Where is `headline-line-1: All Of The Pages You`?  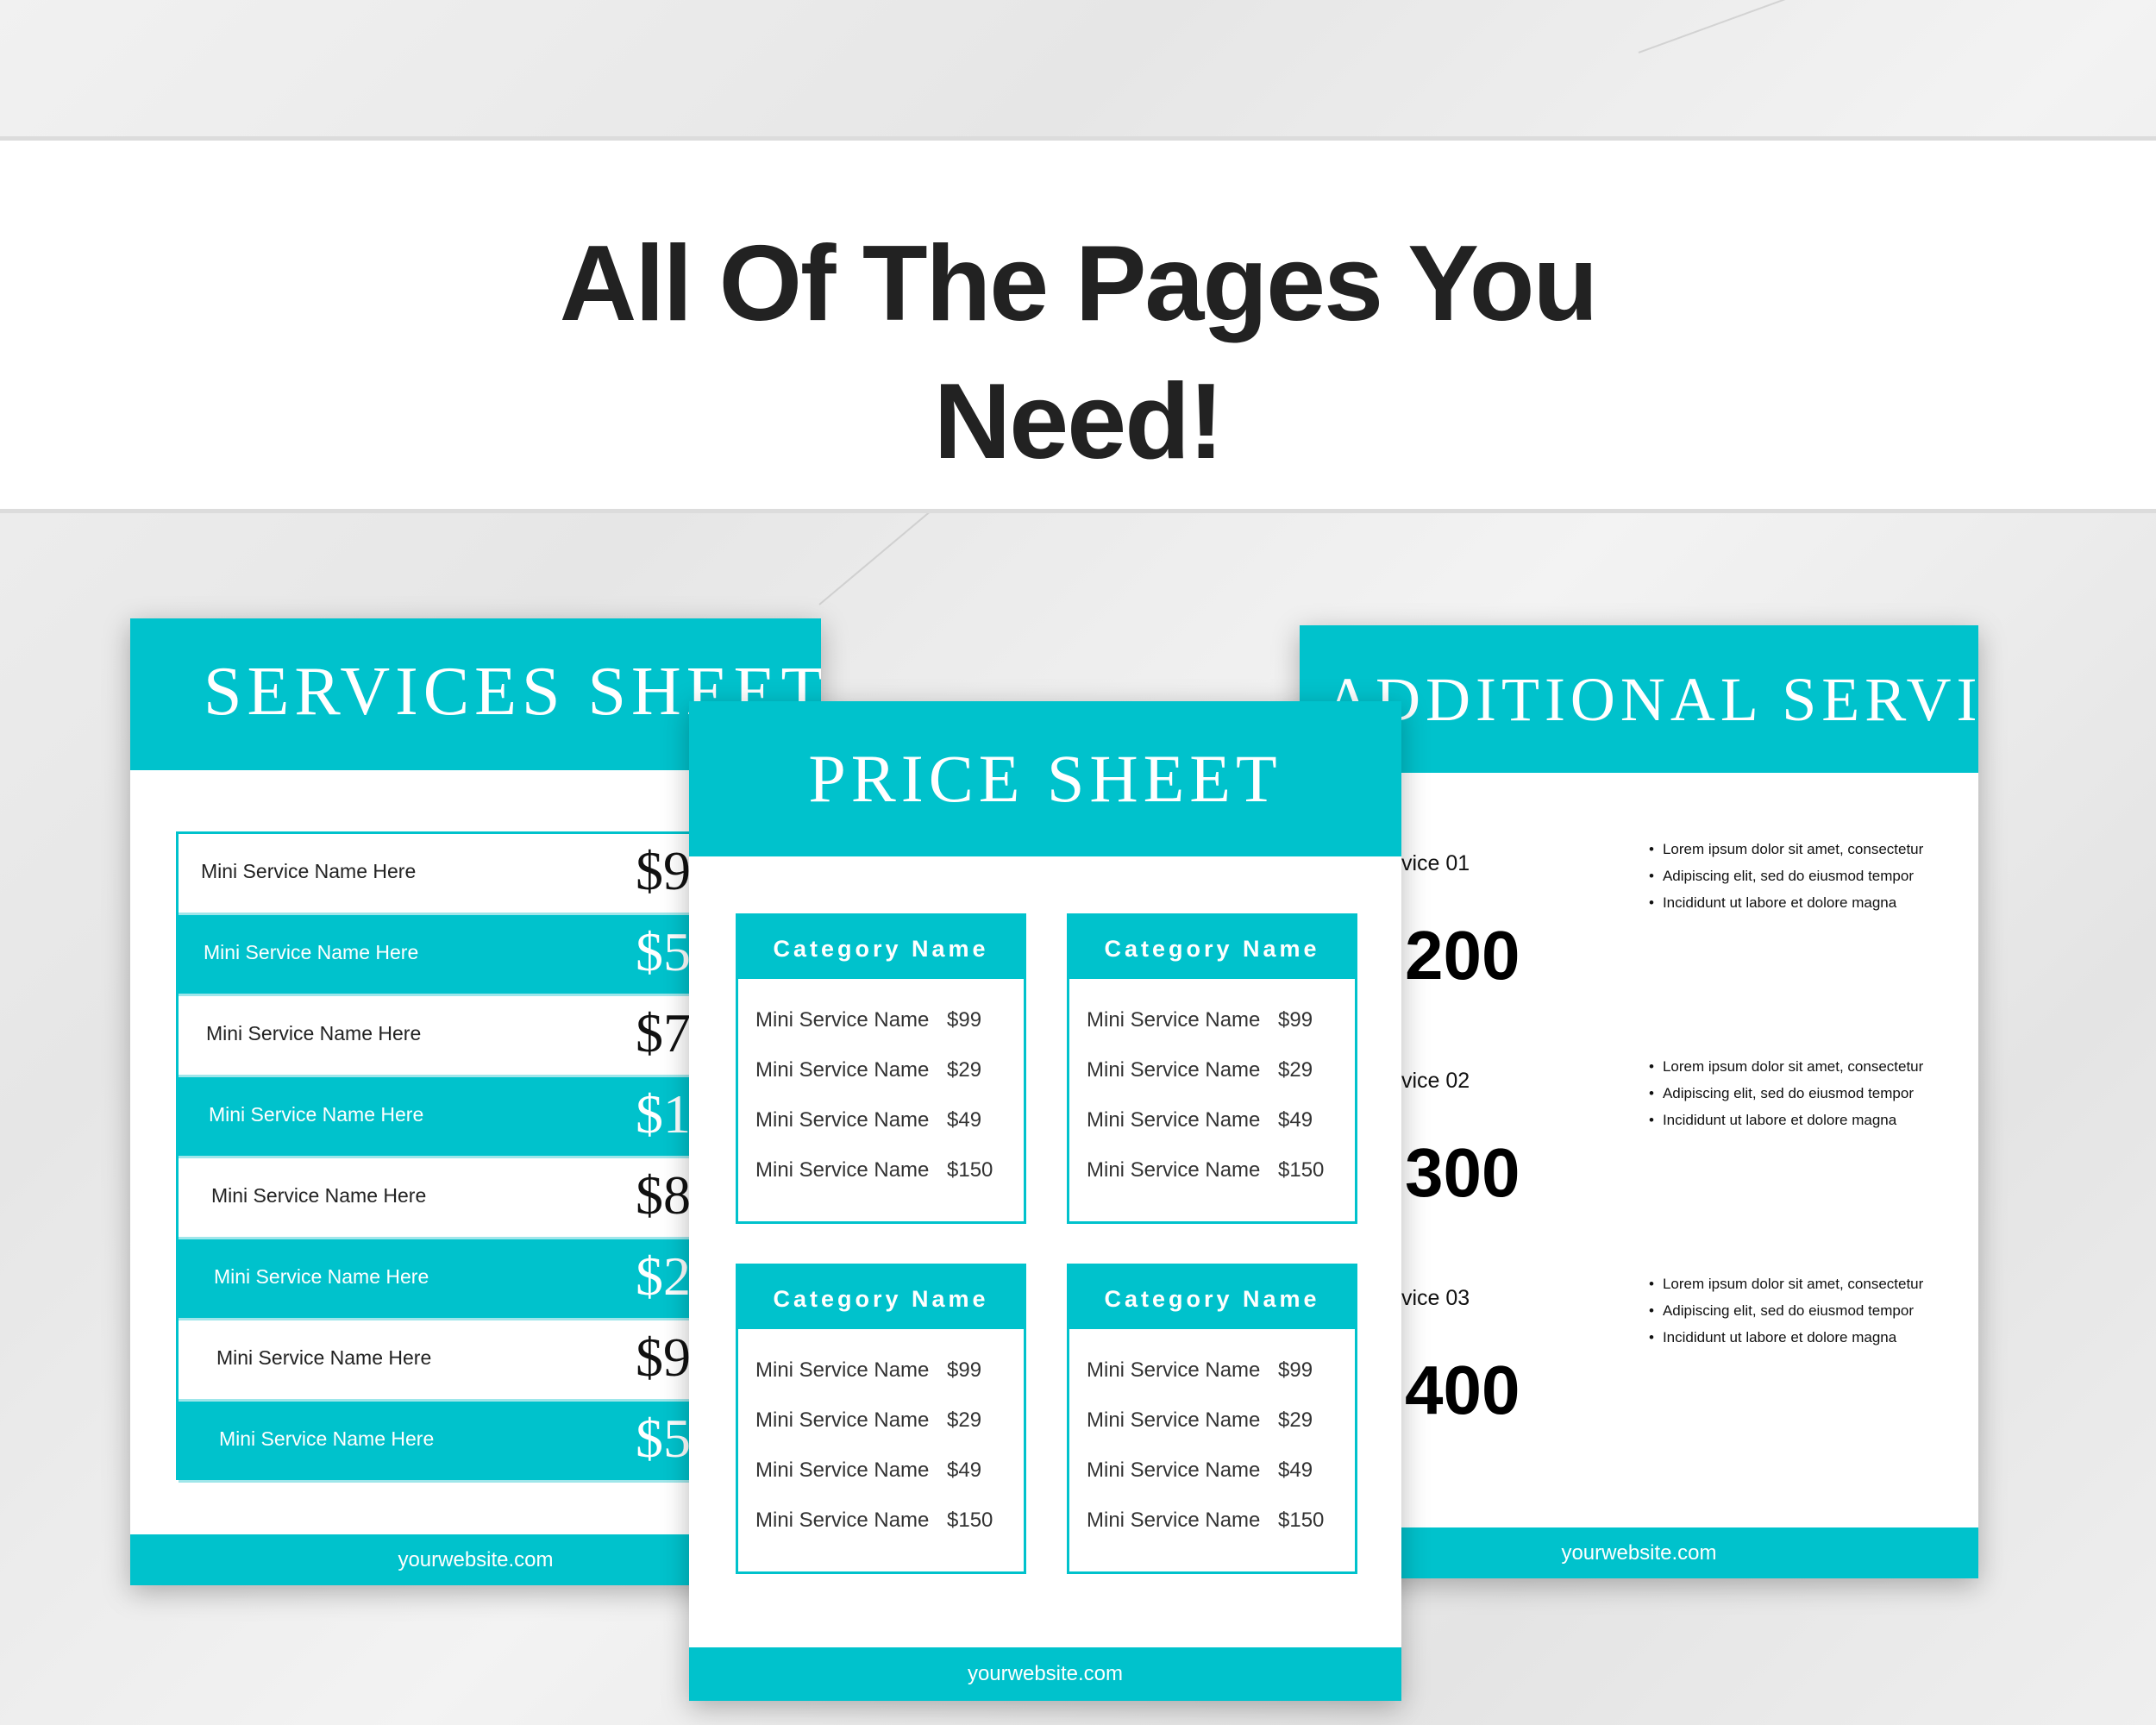
headline-line-1: All Of The Pages You is located at coordinates (1079, 284).